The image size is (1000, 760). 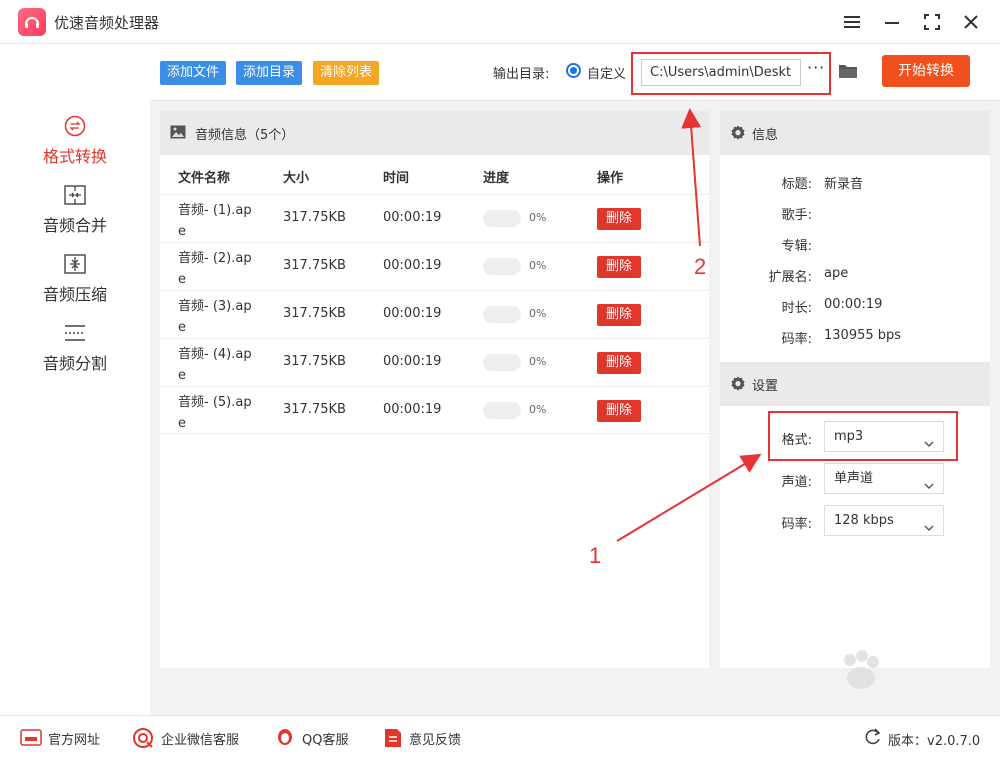 What do you see at coordinates (796, 184) in the screenshot?
I see `info-label-title: 标题:` at bounding box center [796, 184].